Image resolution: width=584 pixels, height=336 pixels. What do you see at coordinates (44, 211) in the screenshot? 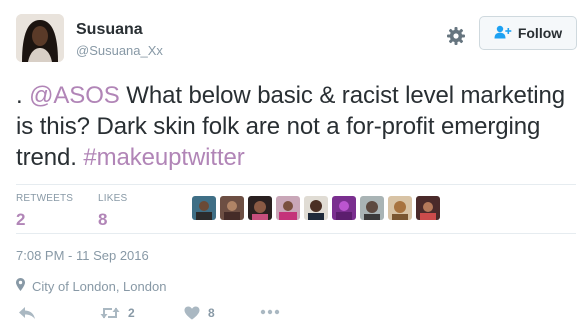
I see `retweets-stat: RETWEETS 2` at bounding box center [44, 211].